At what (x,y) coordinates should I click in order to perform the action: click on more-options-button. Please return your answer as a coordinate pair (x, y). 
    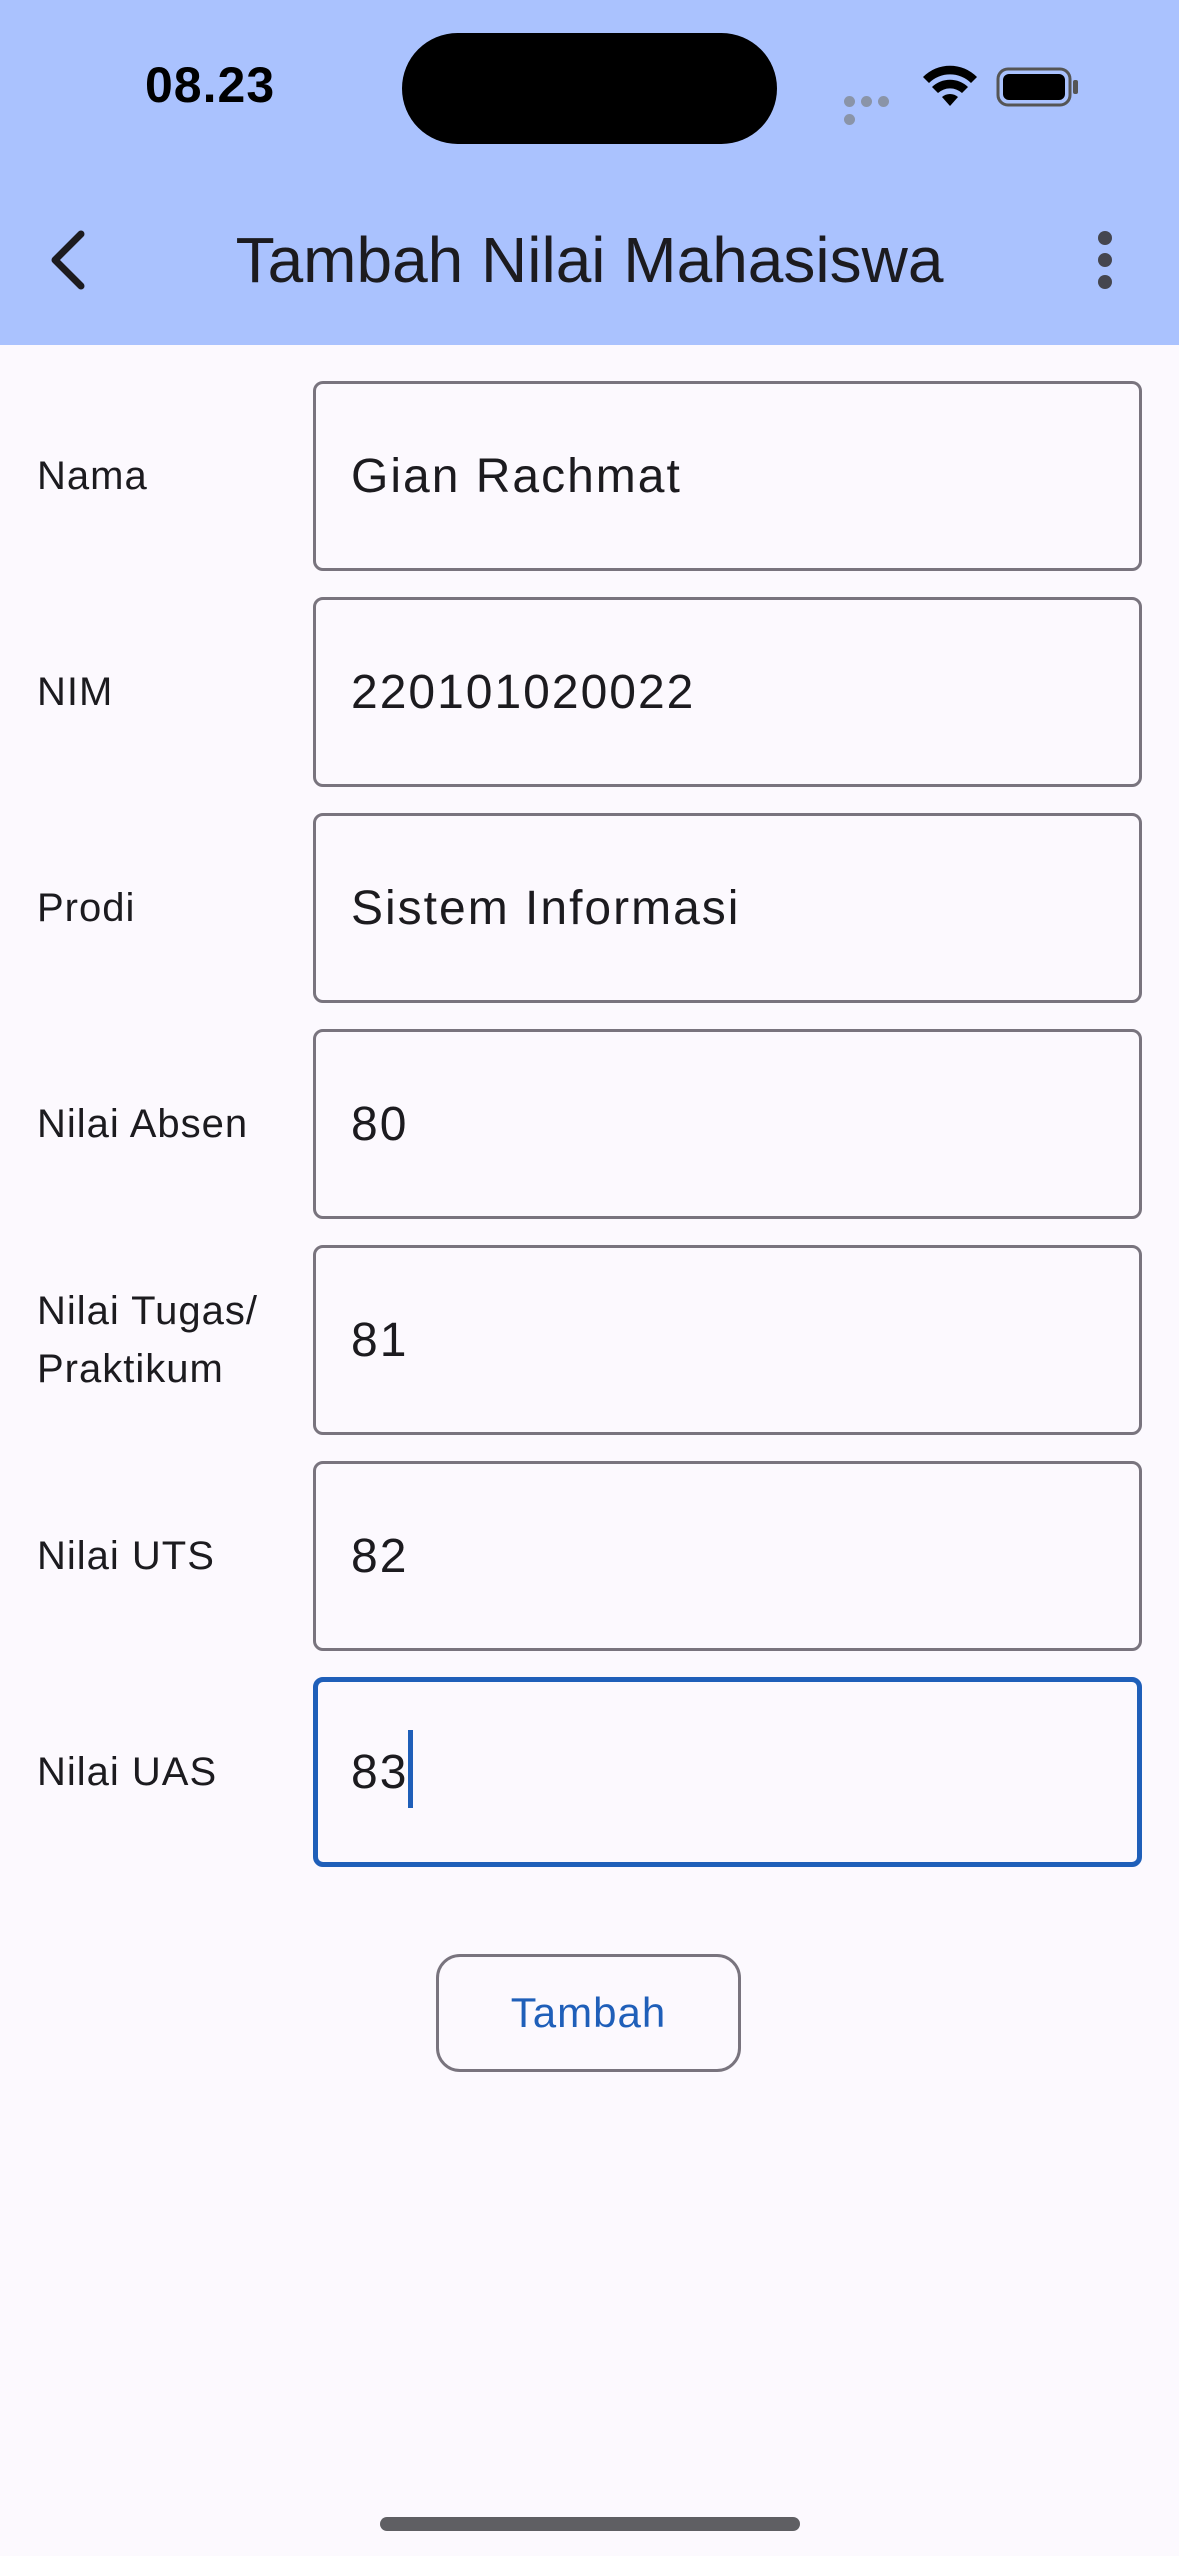
    Looking at the image, I should click on (1105, 260).